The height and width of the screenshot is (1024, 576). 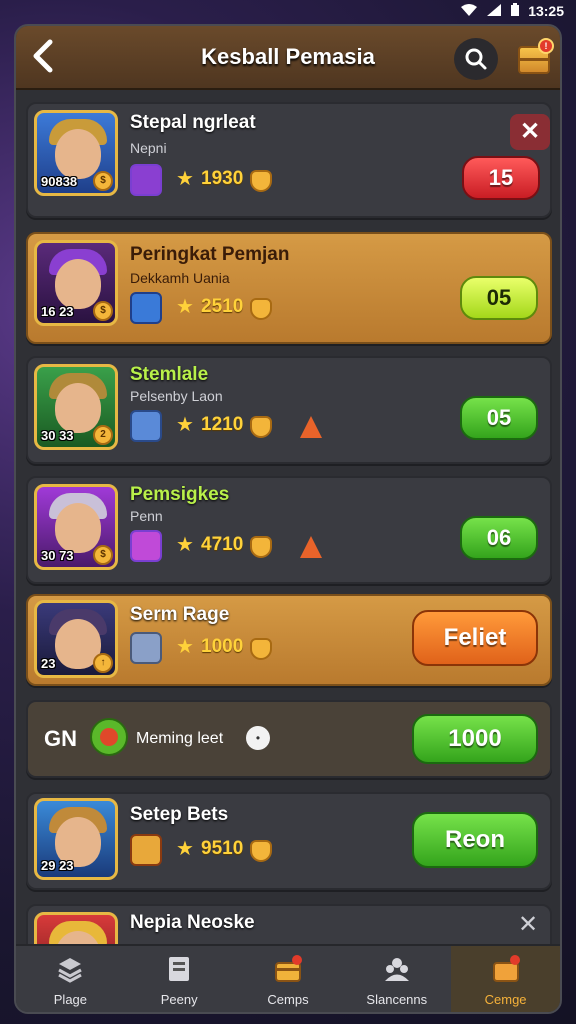 What do you see at coordinates (109, 737) in the screenshot?
I see `potion-icon` at bounding box center [109, 737].